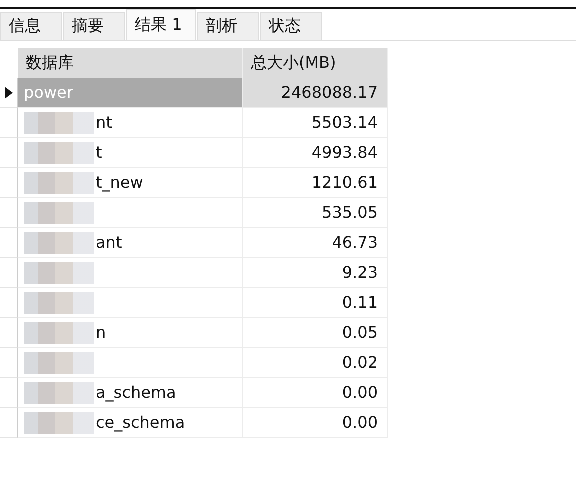 This screenshot has height=504, width=576. I want to click on table-cell: 0.02, so click(315, 363).